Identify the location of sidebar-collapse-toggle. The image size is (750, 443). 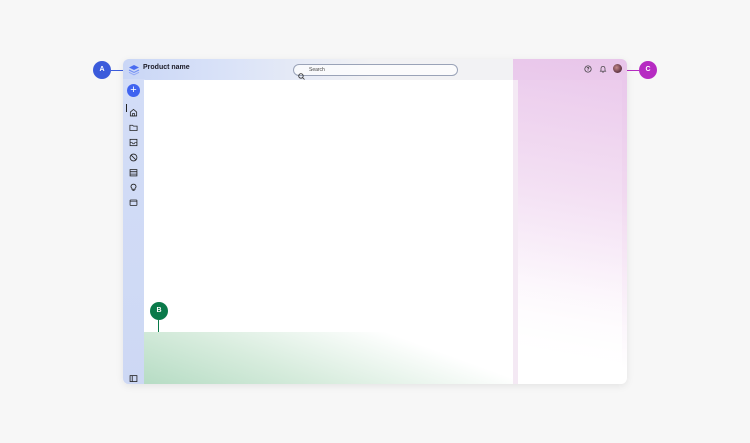
(133, 376).